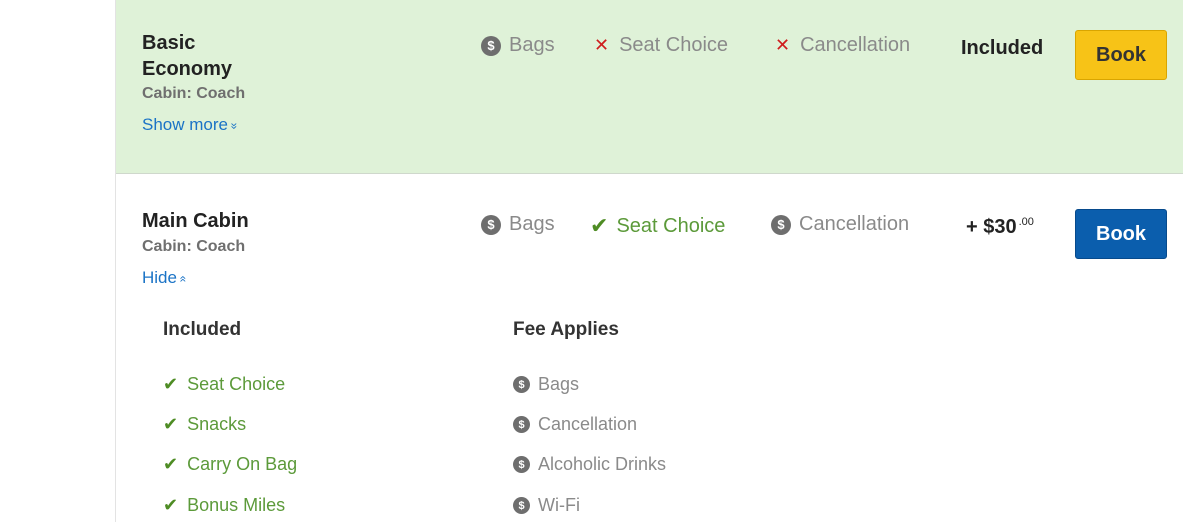 The image size is (1200, 522). What do you see at coordinates (1121, 55) in the screenshot?
I see `book-button-basic-economy: Book` at bounding box center [1121, 55].